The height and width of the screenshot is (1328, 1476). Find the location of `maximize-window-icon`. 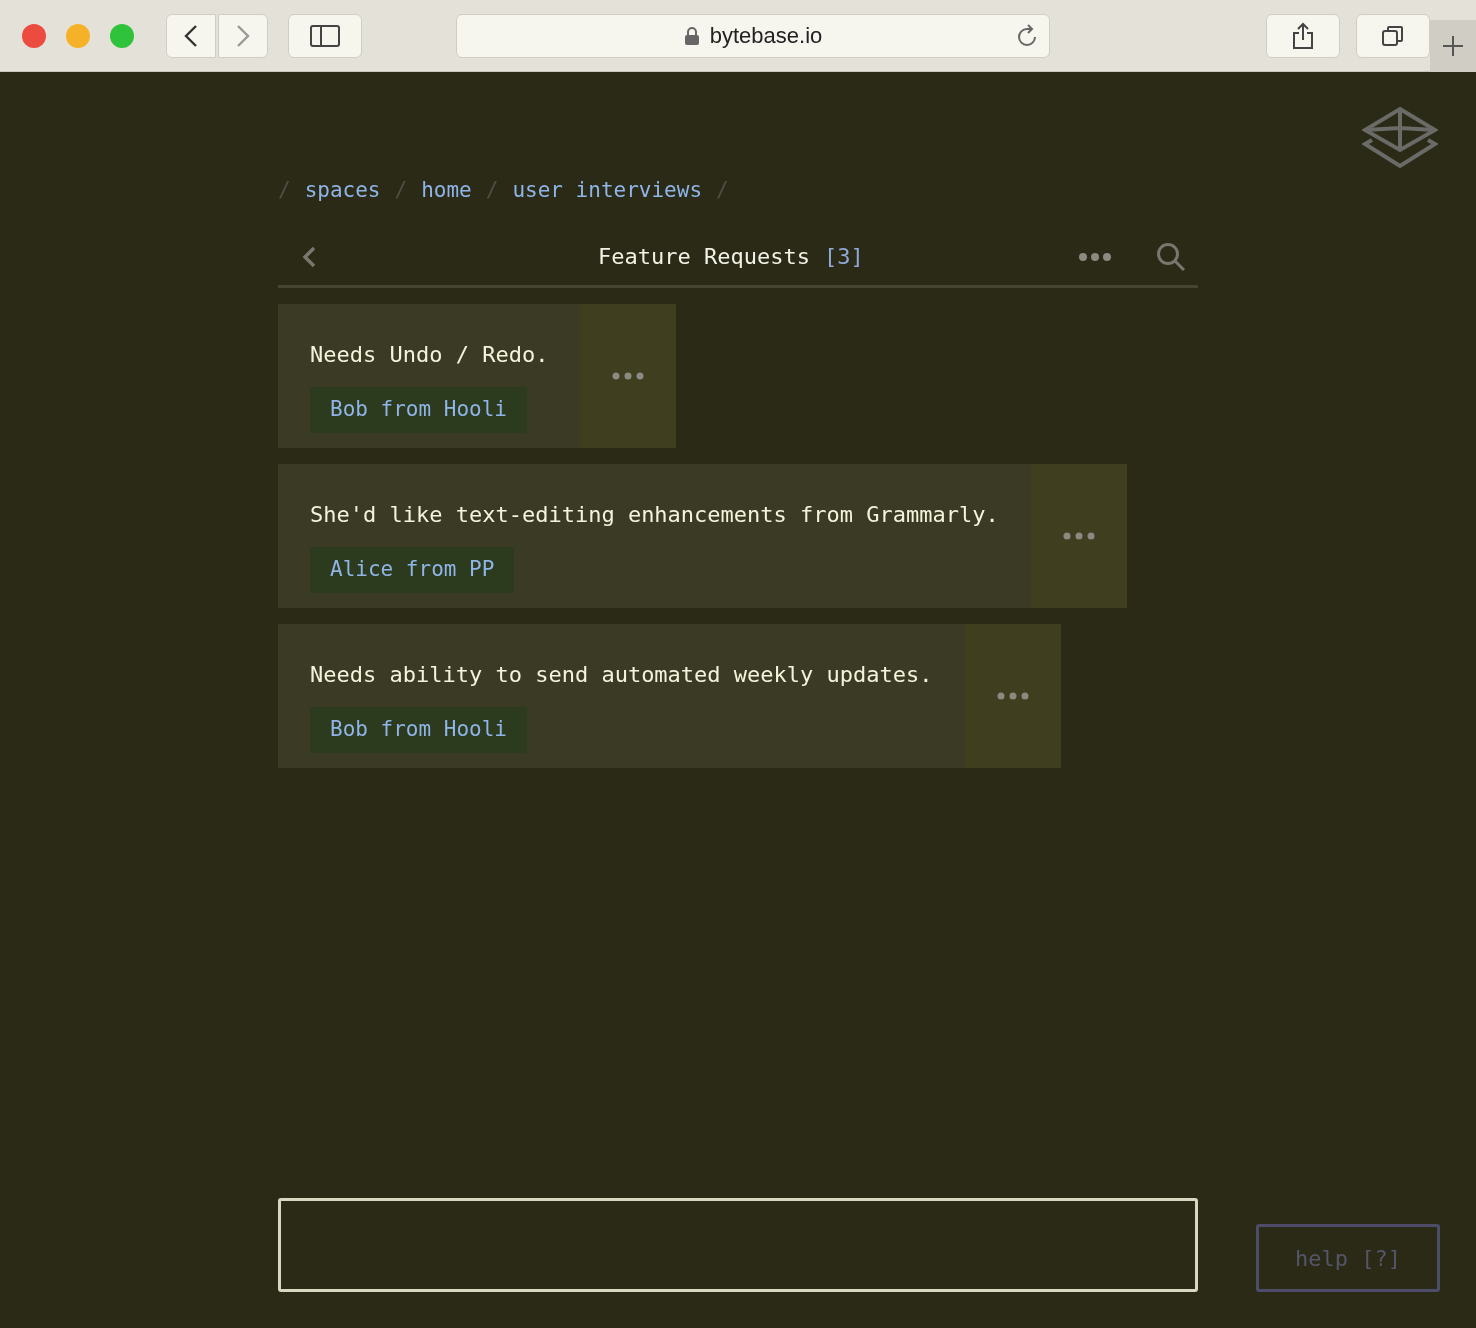

maximize-window-icon is located at coordinates (122, 35).